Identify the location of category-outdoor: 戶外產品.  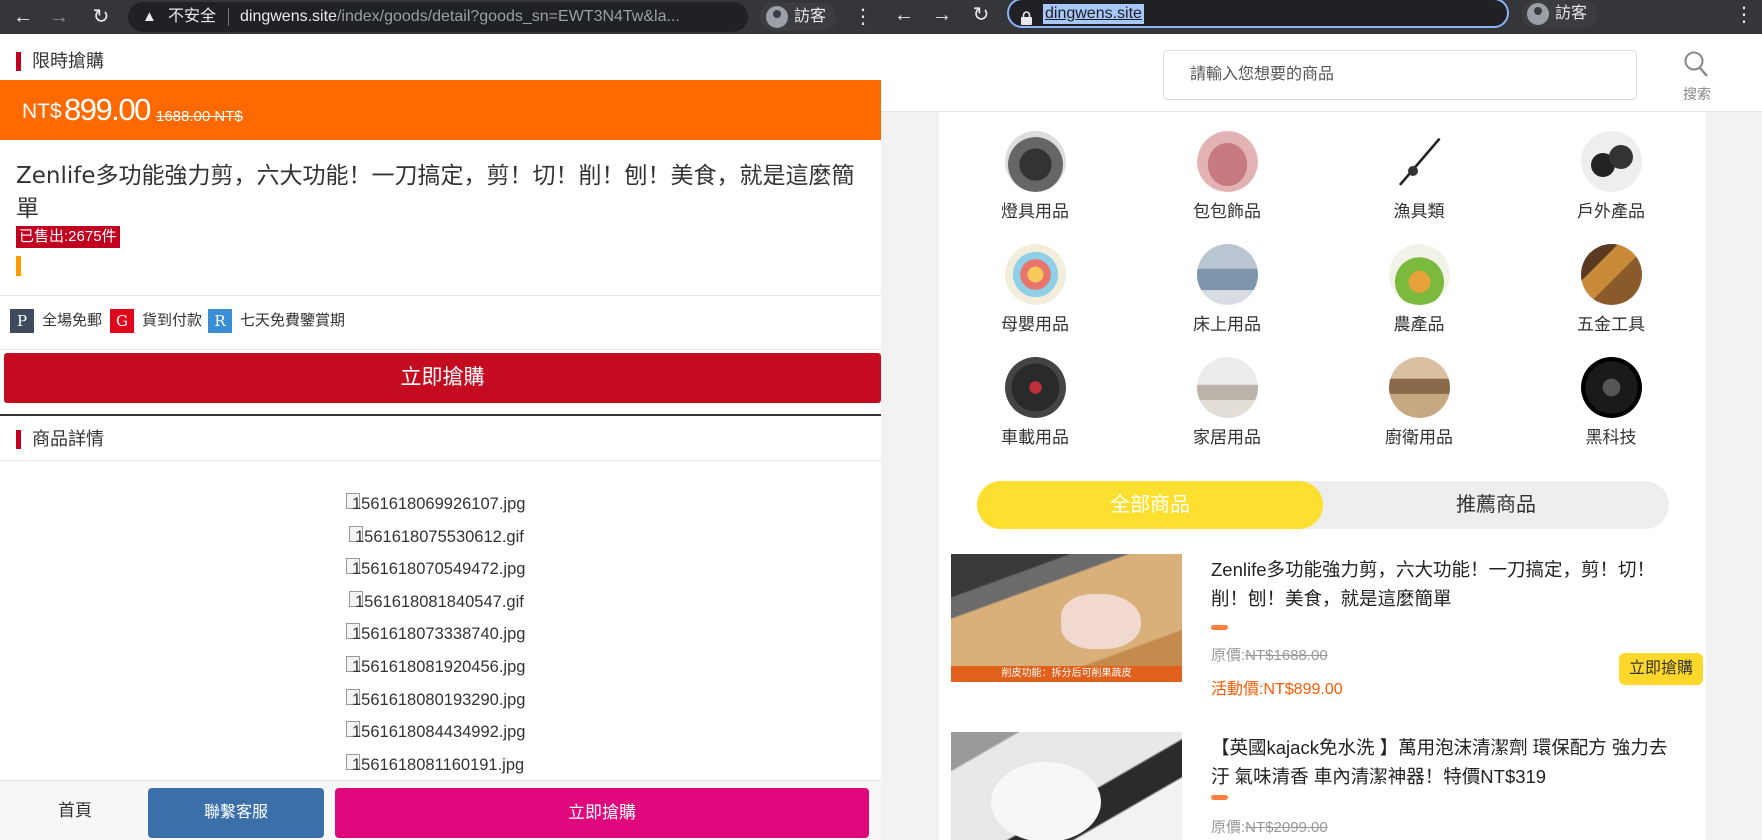
(1611, 176).